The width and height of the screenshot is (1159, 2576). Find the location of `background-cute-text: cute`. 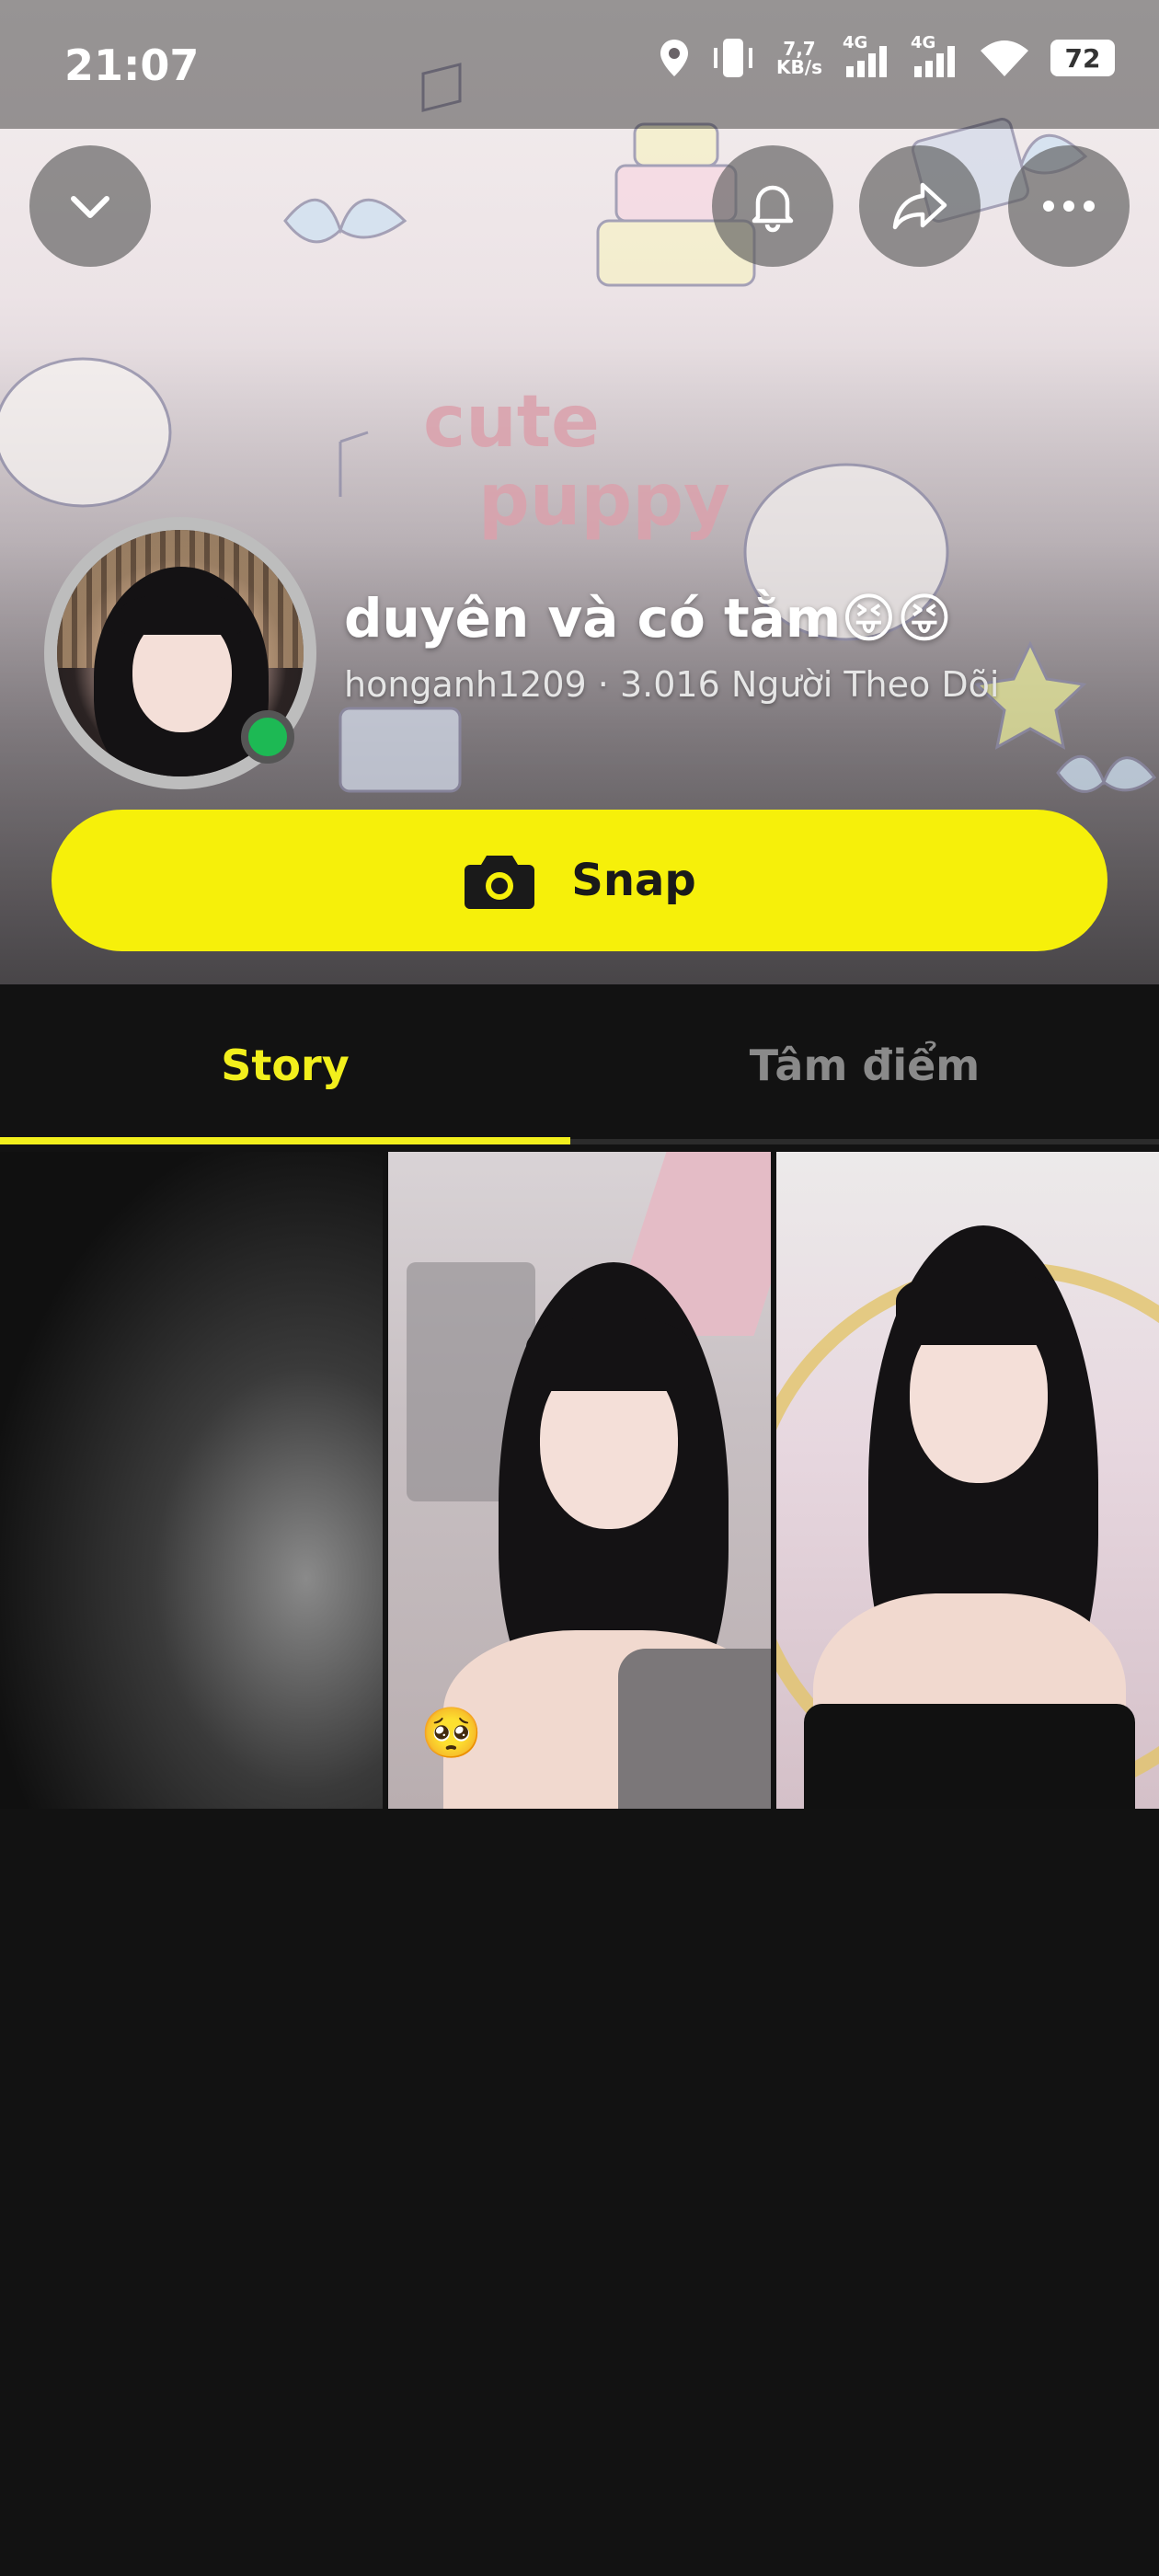

background-cute-text: cute is located at coordinates (511, 422).